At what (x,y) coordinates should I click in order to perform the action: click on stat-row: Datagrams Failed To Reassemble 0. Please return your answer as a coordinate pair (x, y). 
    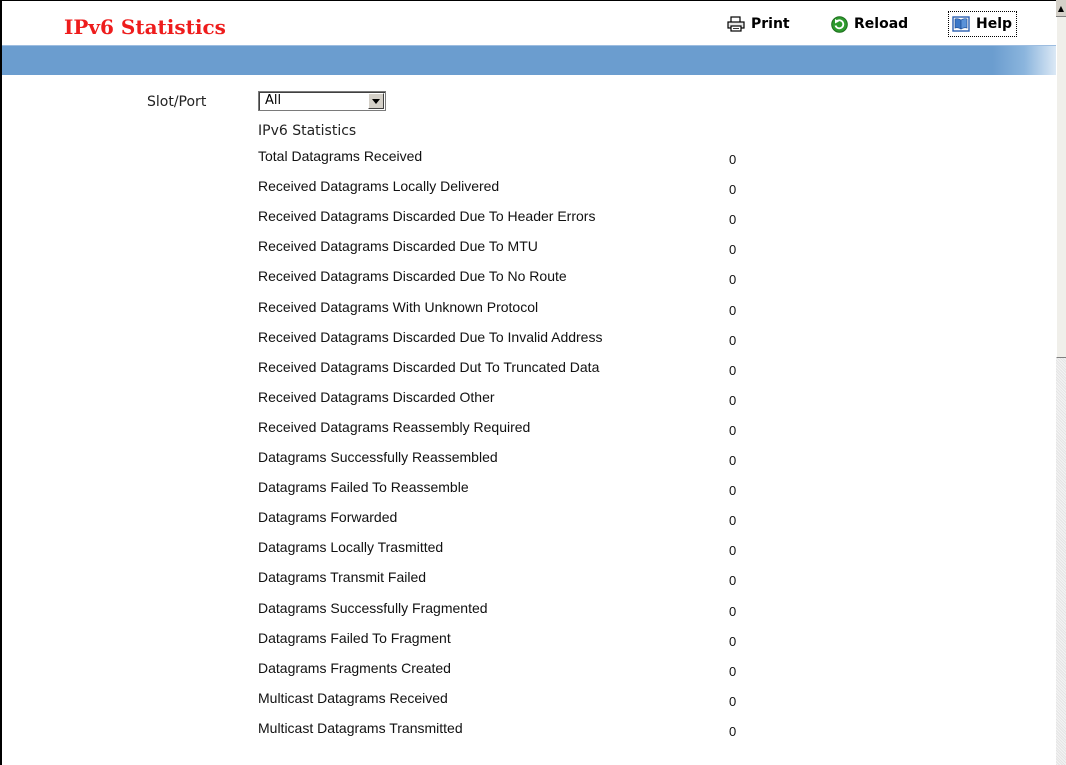
    Looking at the image, I should click on (528, 494).